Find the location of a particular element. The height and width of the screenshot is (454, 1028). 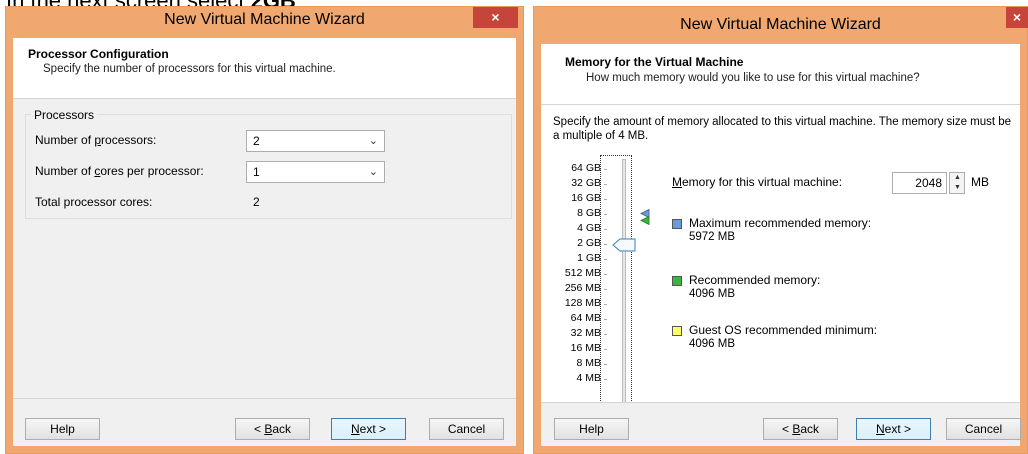

page-title: Processor Configuration is located at coordinates (98, 54).